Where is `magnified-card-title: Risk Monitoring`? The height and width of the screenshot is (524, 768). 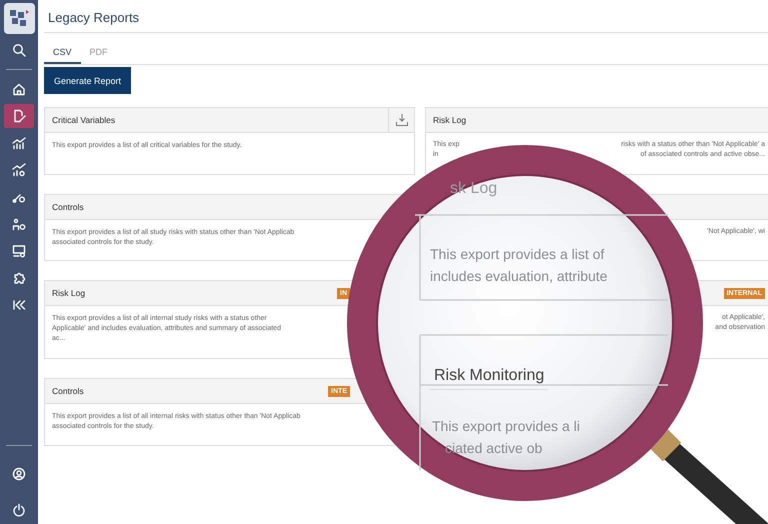 magnified-card-title: Risk Monitoring is located at coordinates (489, 373).